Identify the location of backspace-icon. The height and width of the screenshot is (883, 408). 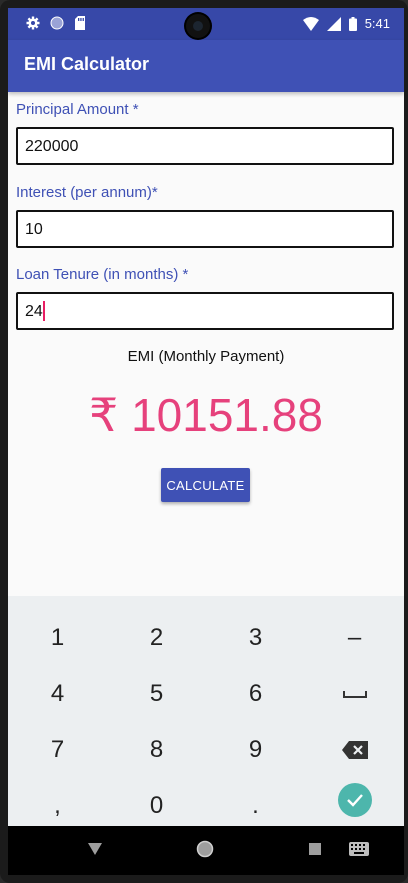
(354, 750).